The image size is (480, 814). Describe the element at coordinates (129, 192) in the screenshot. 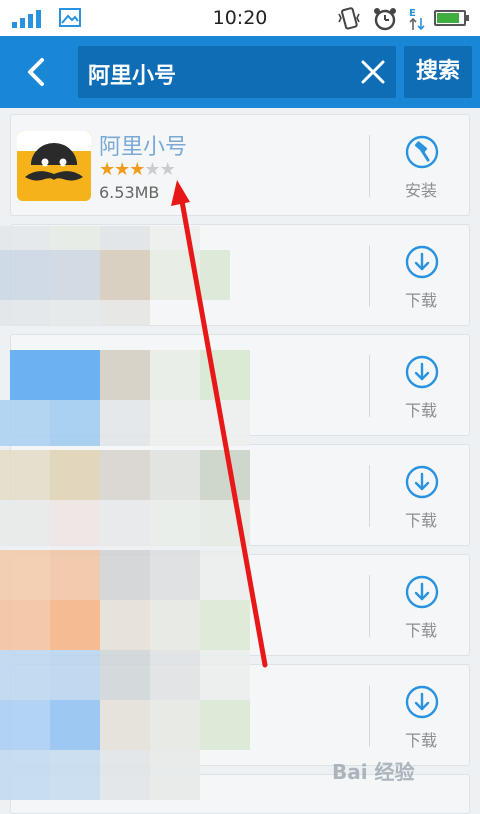

I see `app-size: 6.53MB` at that location.